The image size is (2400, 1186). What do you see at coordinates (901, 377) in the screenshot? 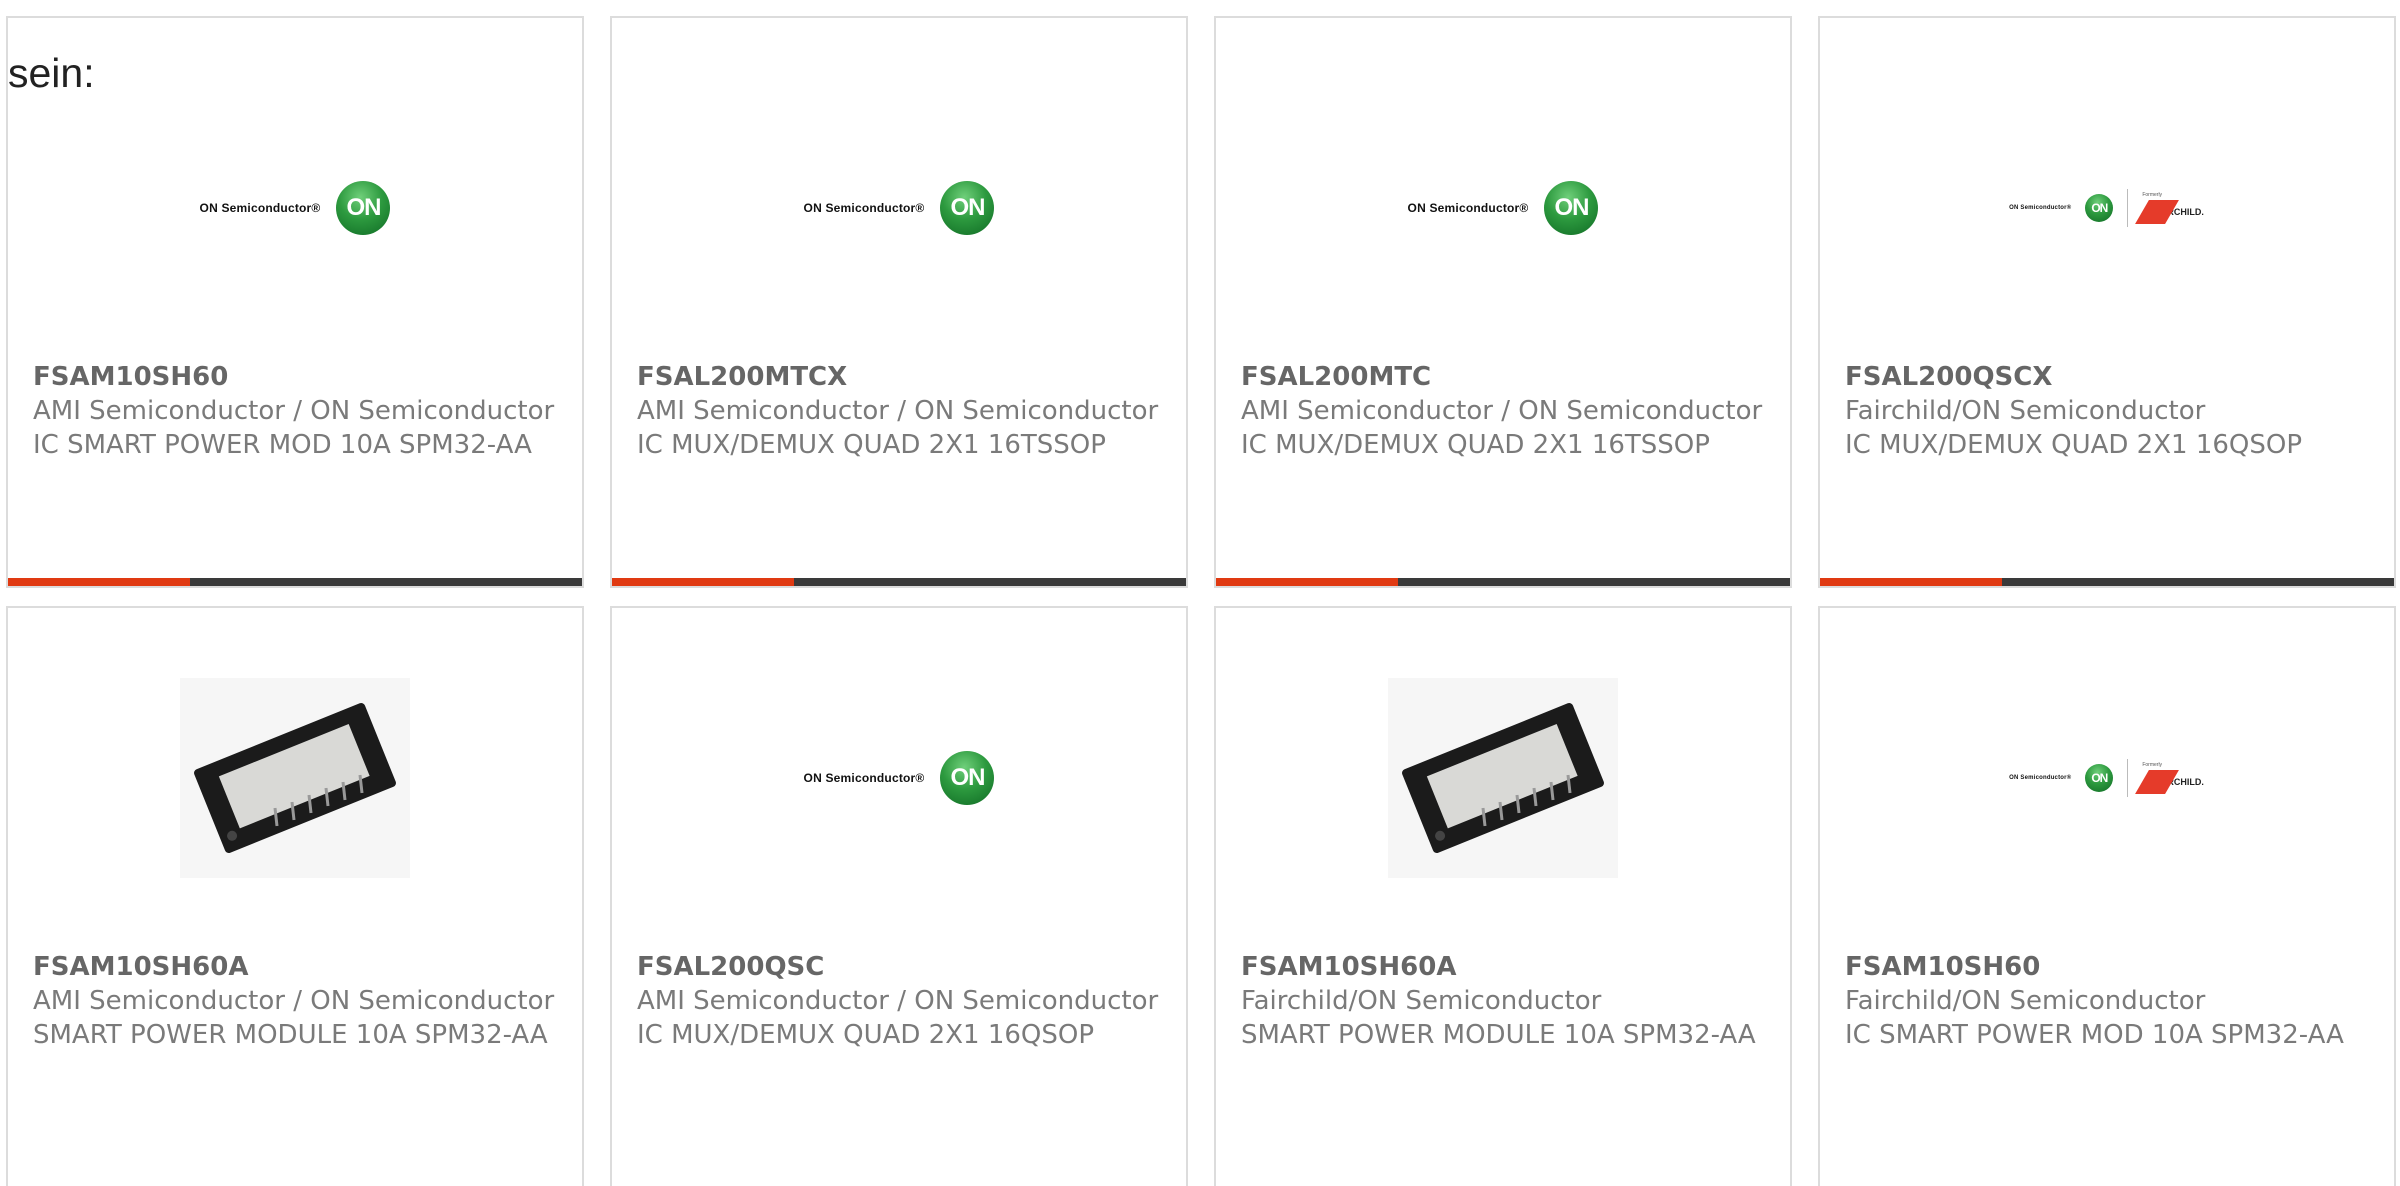
I see `part-number: FSAL200MTCX` at bounding box center [901, 377].